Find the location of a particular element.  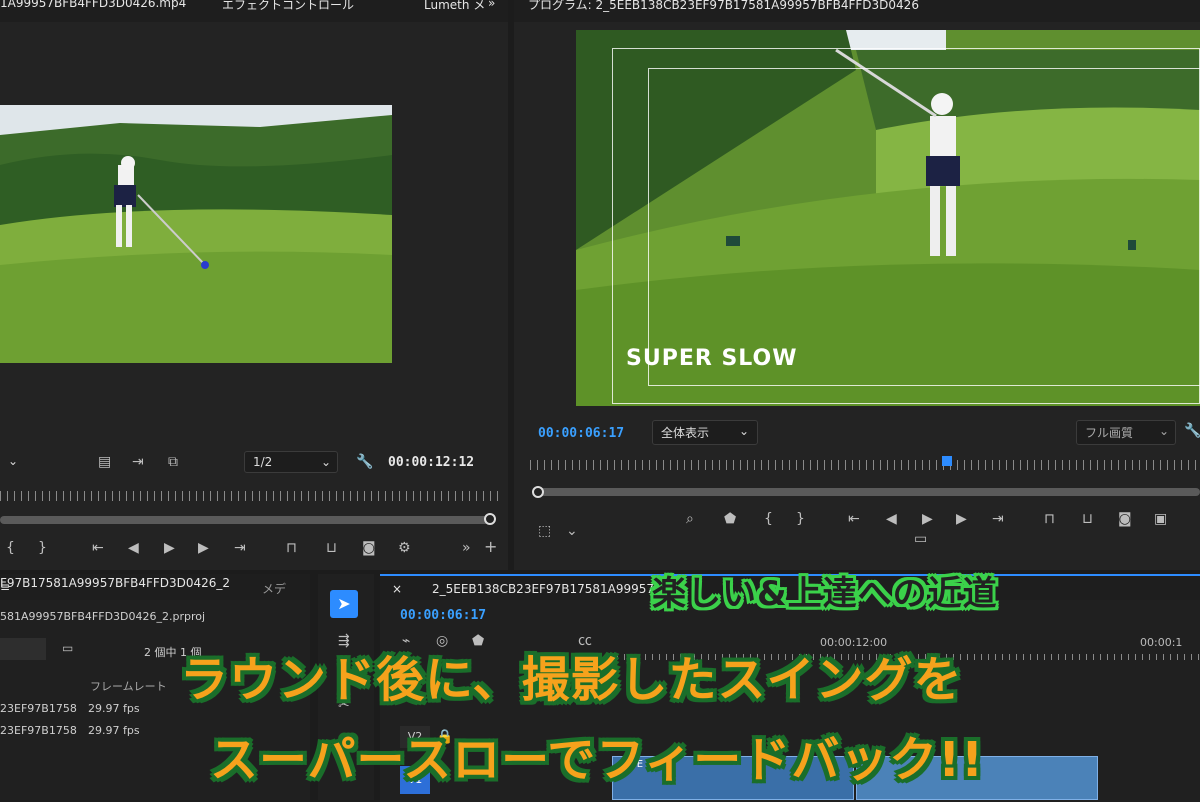

zoom-select: 全体表示 ⌄ is located at coordinates (705, 432).